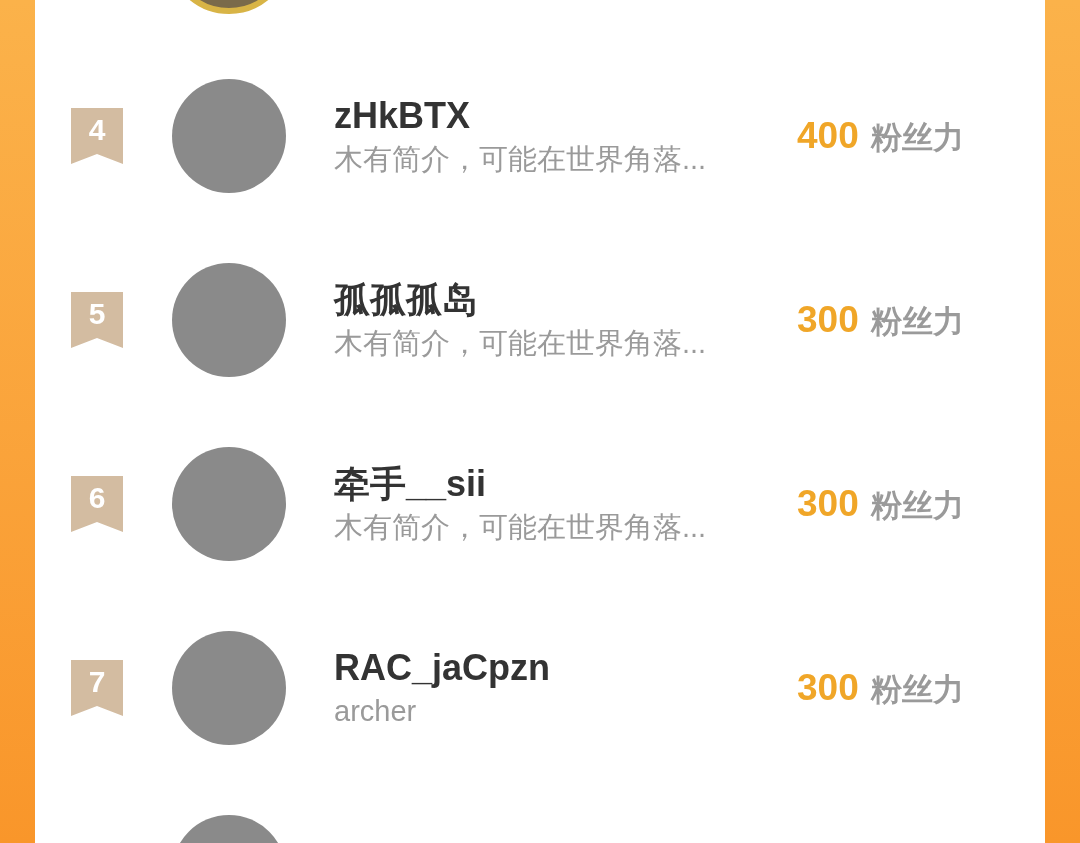 The height and width of the screenshot is (843, 1080). Describe the element at coordinates (406, 300) in the screenshot. I see `user-name: 孤孤孤岛` at that location.